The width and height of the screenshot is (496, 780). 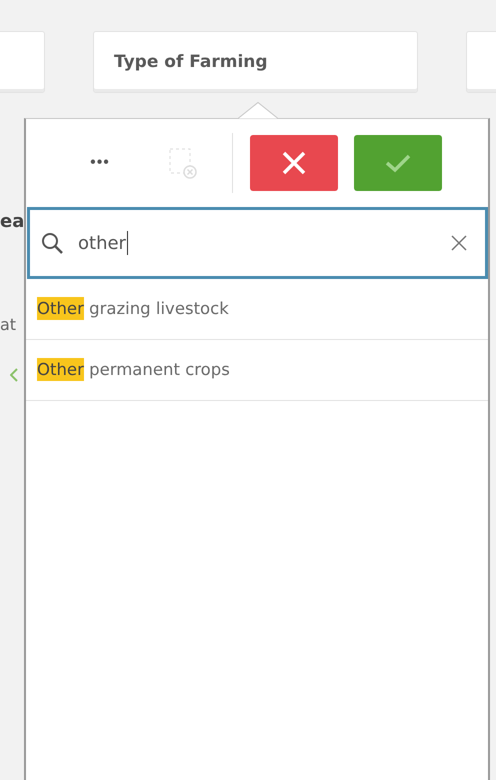 I want to click on search-field: other, so click(x=257, y=243).